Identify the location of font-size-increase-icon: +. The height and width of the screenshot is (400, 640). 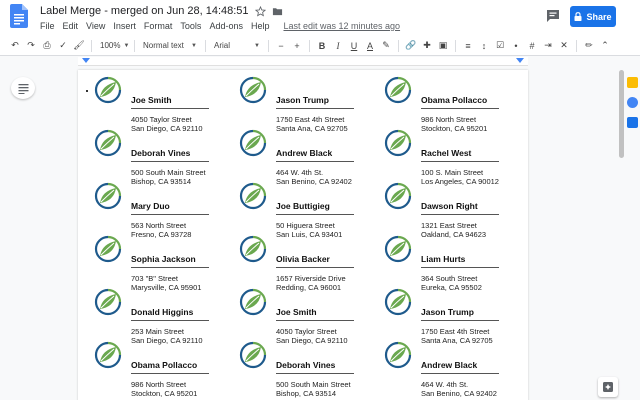
(297, 46).